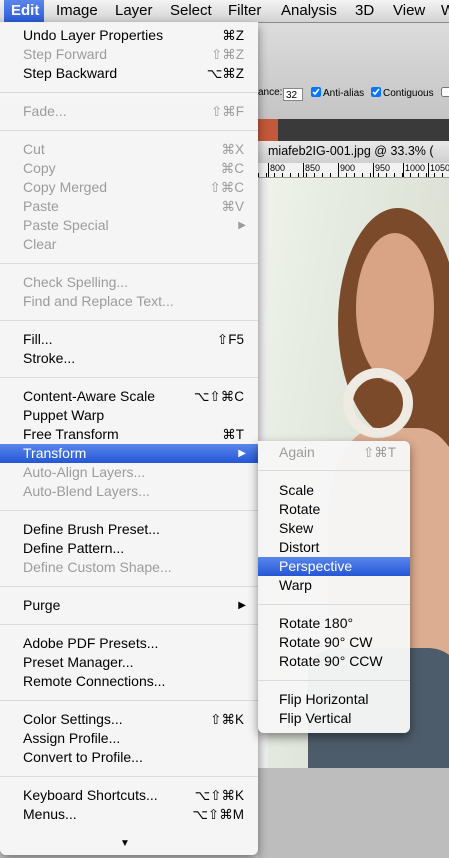 The image size is (449, 858). I want to click on tolerance-input: 32, so click(293, 94).